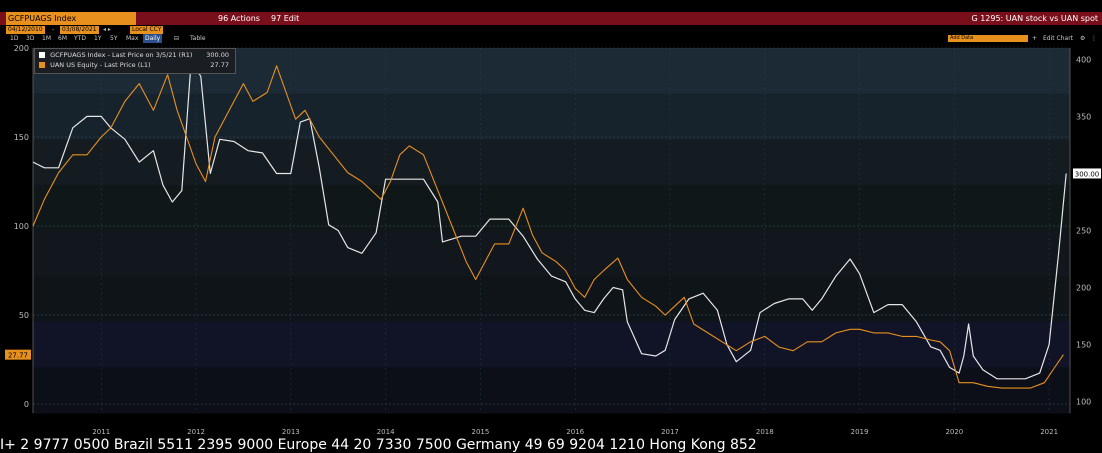 Image resolution: width=1102 pixels, height=453 pixels. What do you see at coordinates (42, 55) in the screenshot?
I see `legend-swatch-white` at bounding box center [42, 55].